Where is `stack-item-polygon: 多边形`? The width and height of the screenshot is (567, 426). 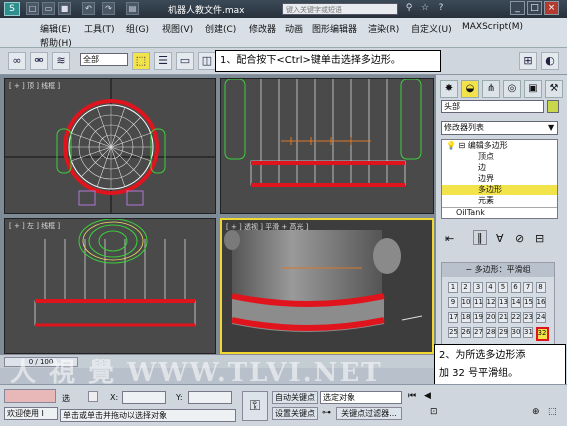
stack-item-polygon: 多边形 is located at coordinates (499, 190).